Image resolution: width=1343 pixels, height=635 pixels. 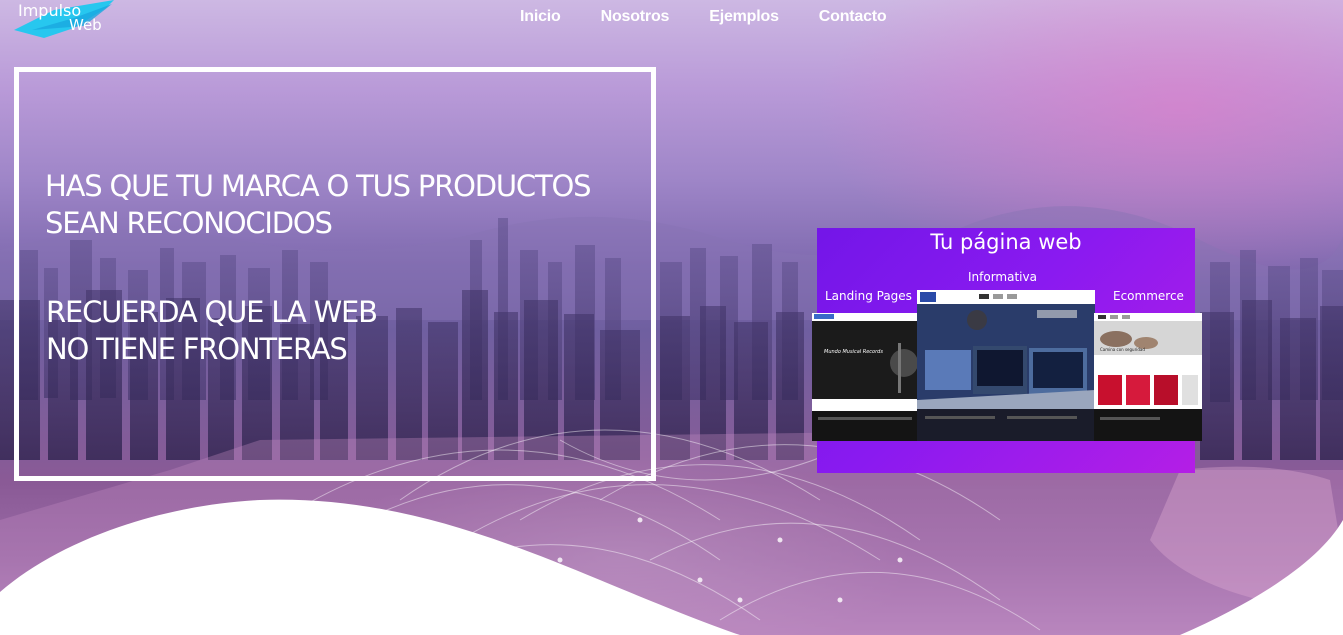 I want to click on hero-headline-line-3: RECUERDA QUE LA WEB, so click(x=212, y=312).